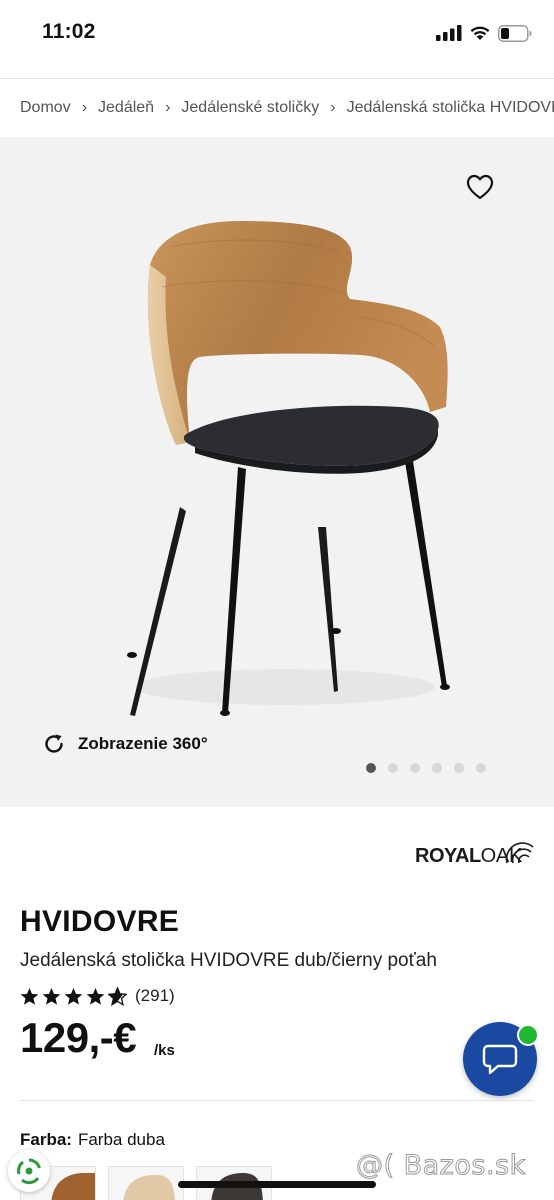 This screenshot has height=1200, width=554. I want to click on review-count: (291), so click(155, 995).